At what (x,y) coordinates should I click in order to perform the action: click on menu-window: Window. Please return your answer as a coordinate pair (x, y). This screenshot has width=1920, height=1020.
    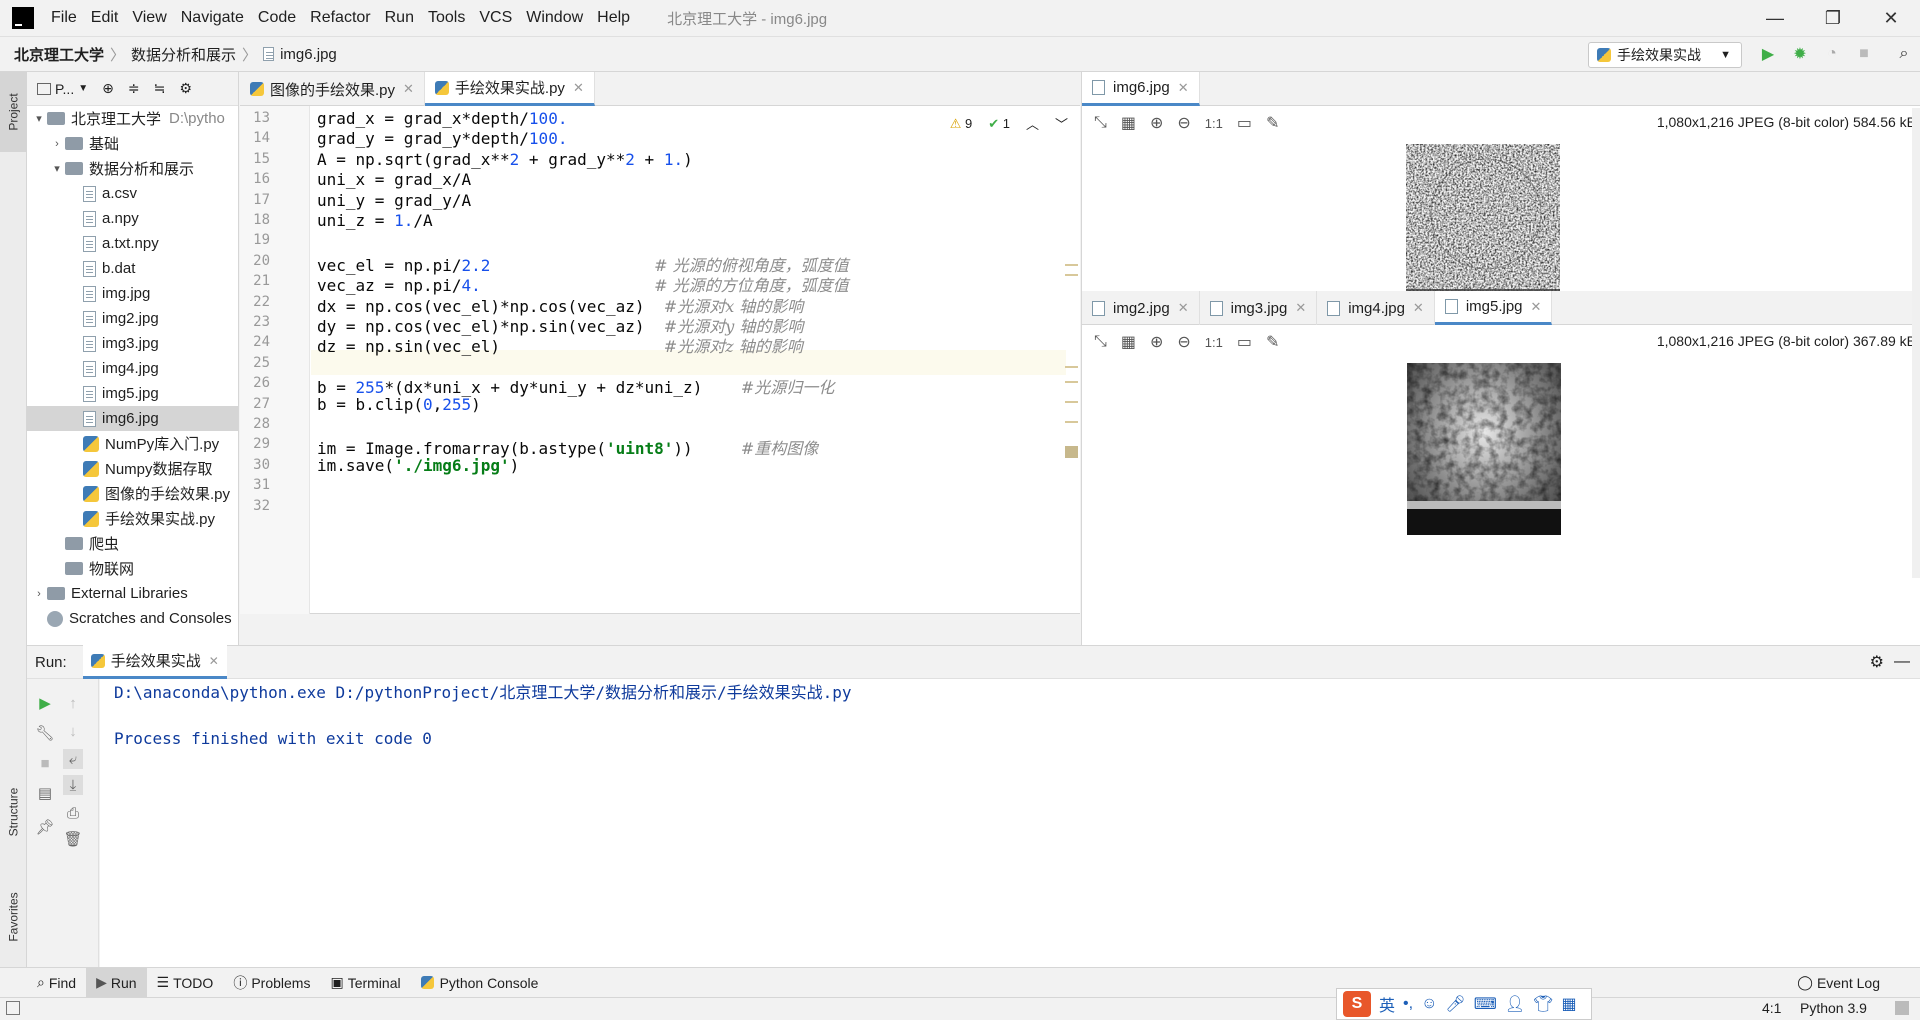
    Looking at the image, I should click on (554, 18).